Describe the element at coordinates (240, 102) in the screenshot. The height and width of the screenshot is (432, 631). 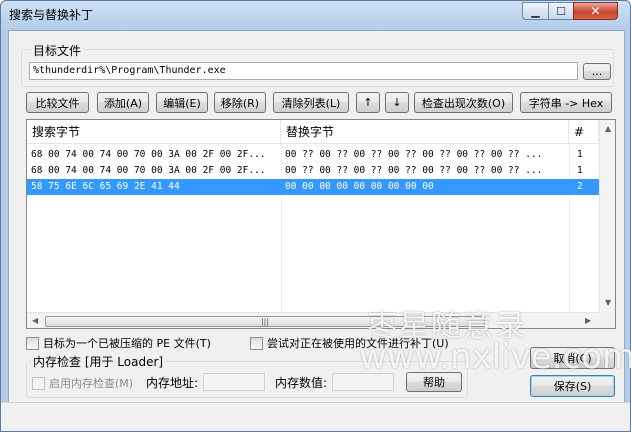
I see `remove-button: 移除(R)` at that location.